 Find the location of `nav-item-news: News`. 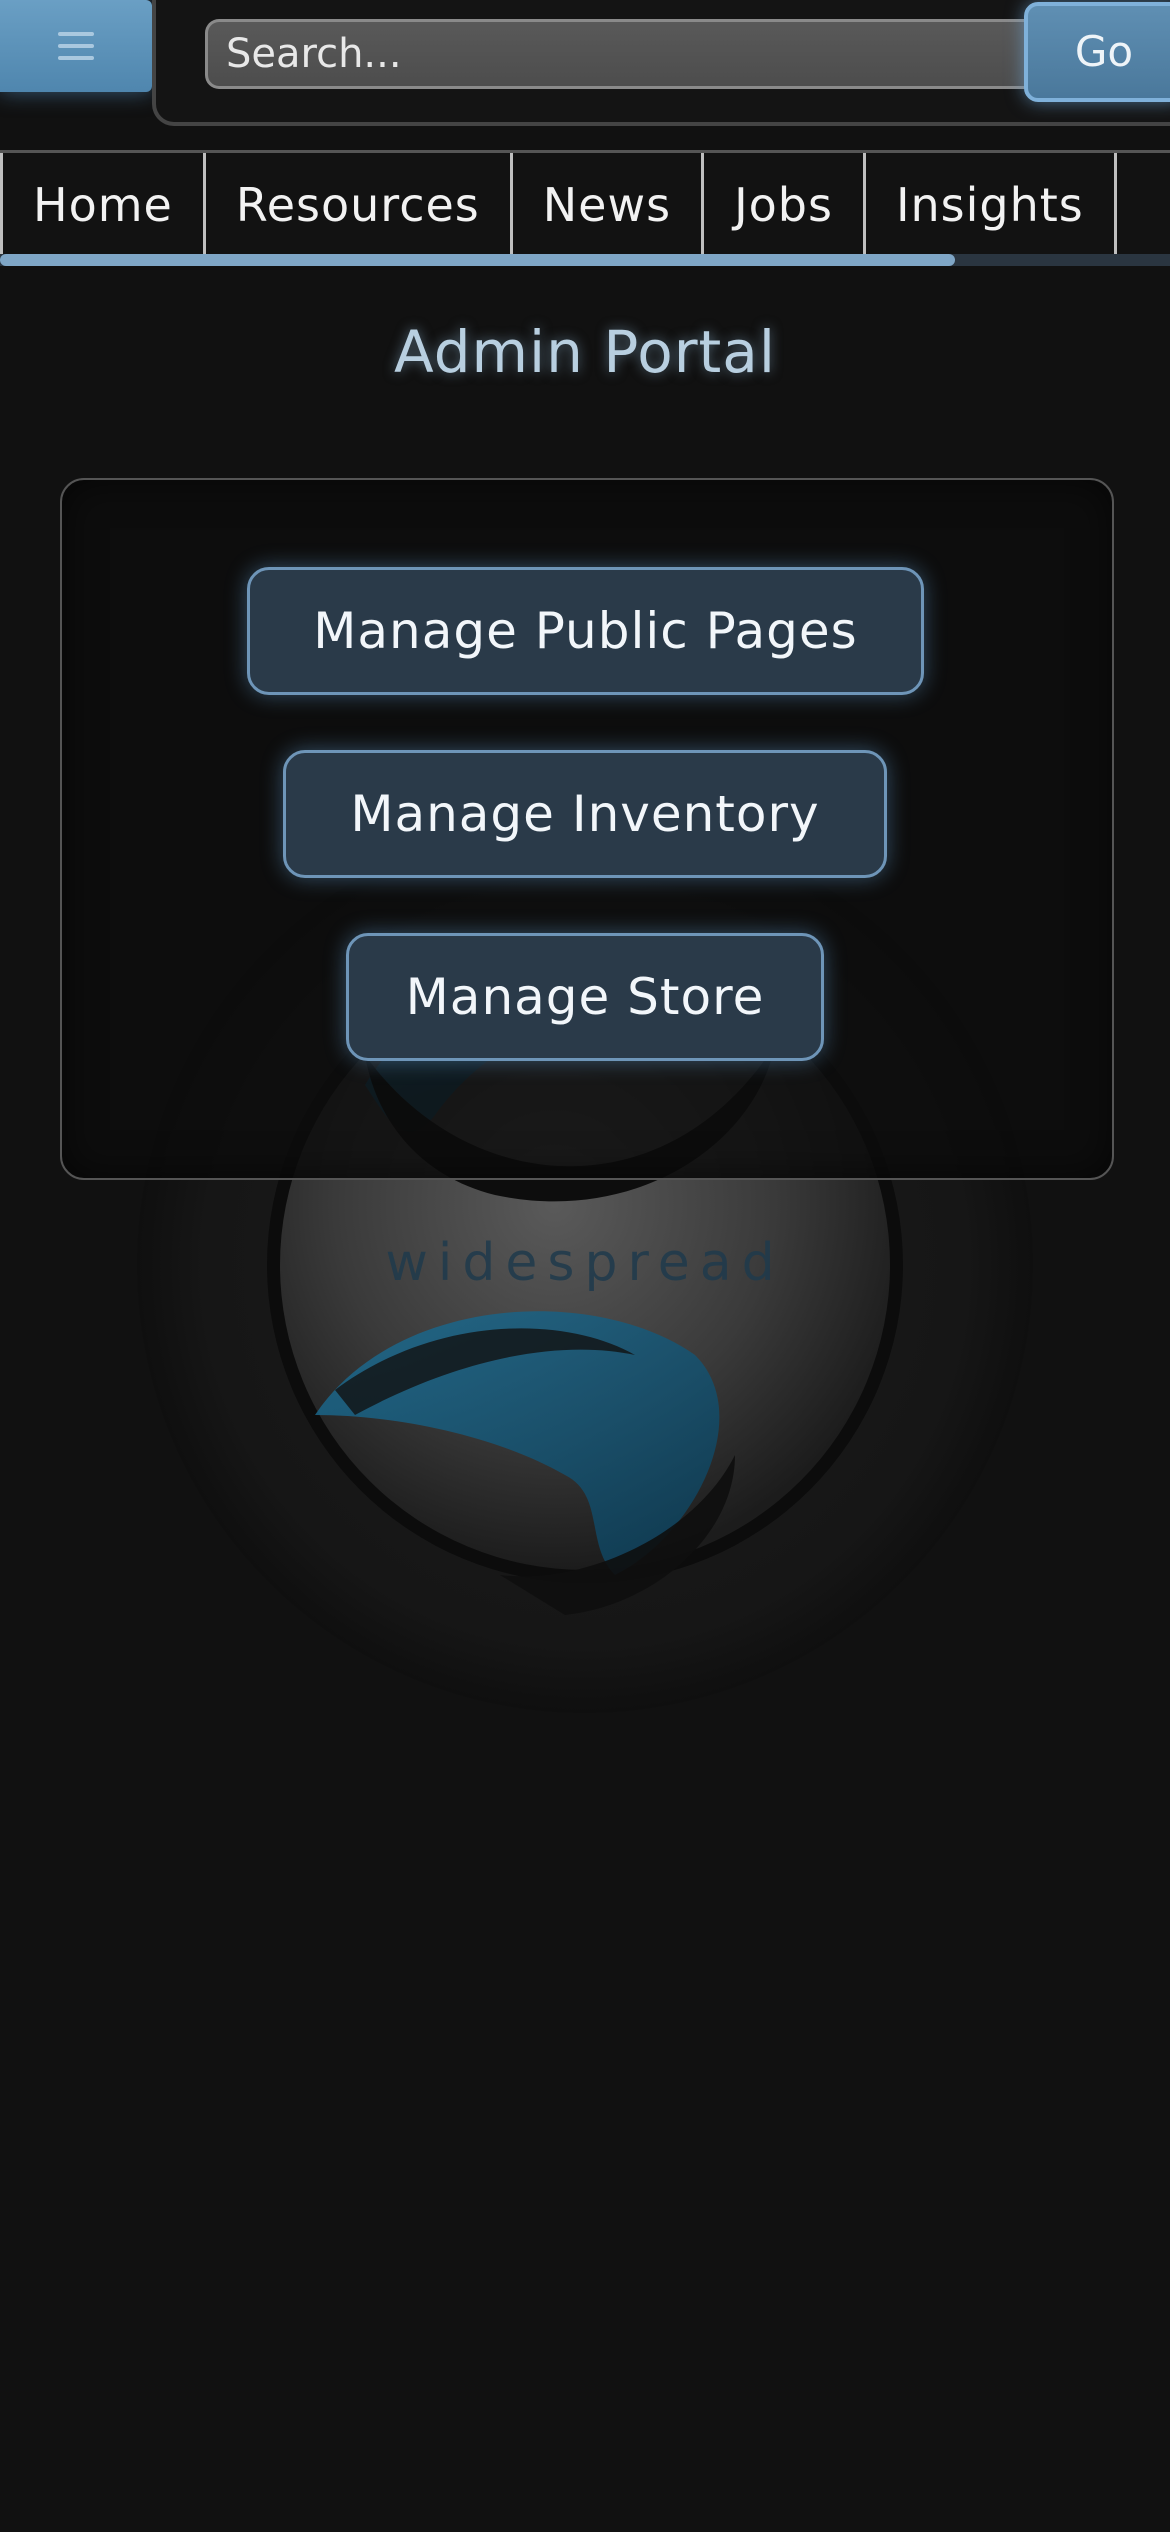

nav-item-news: News is located at coordinates (609, 205).